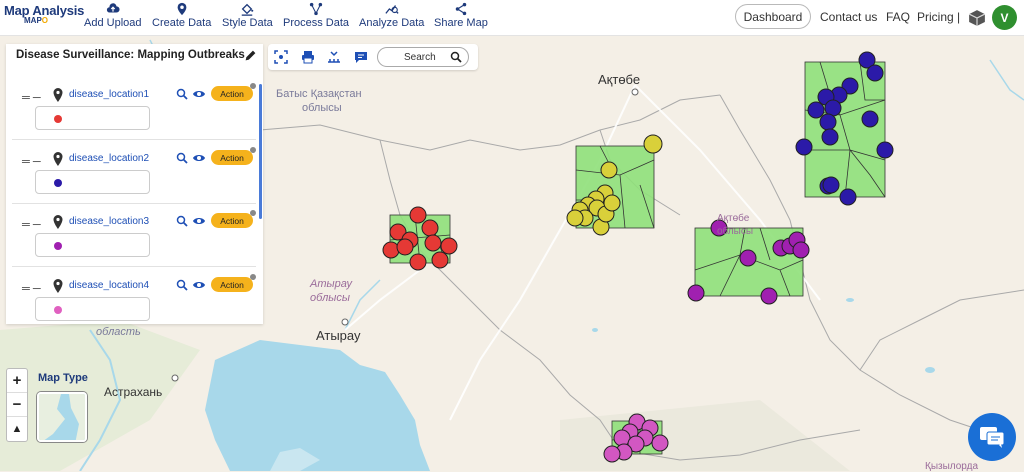  I want to click on layer-item: ═ ─ disease_location1 Action, so click(134, 114).